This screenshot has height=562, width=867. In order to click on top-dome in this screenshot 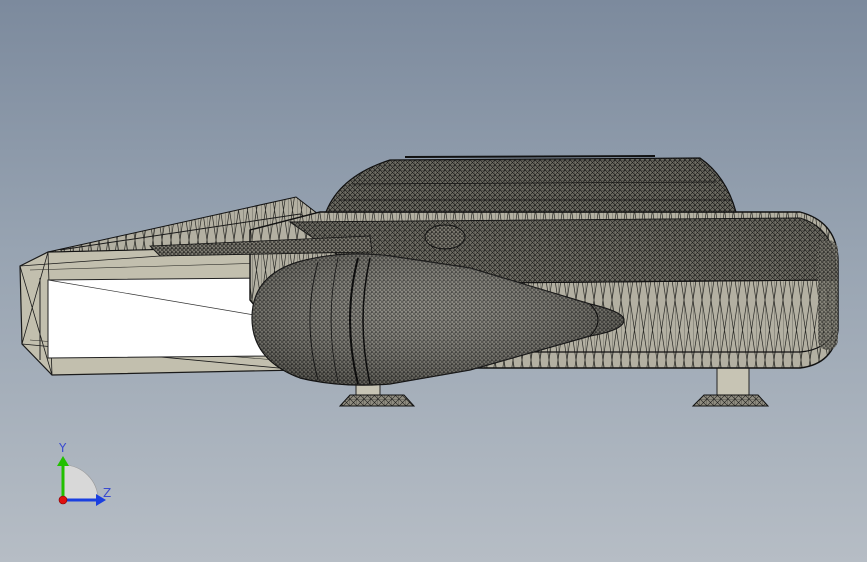, I will do `click(531, 184)`.